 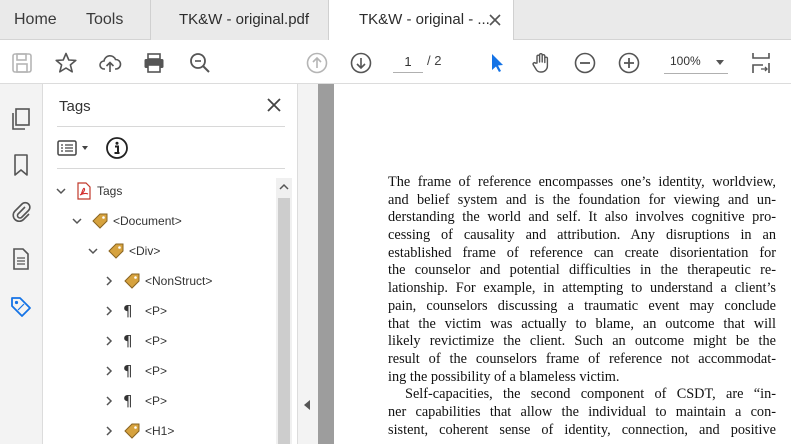 What do you see at coordinates (761, 63) in the screenshot?
I see `page-fit-icon` at bounding box center [761, 63].